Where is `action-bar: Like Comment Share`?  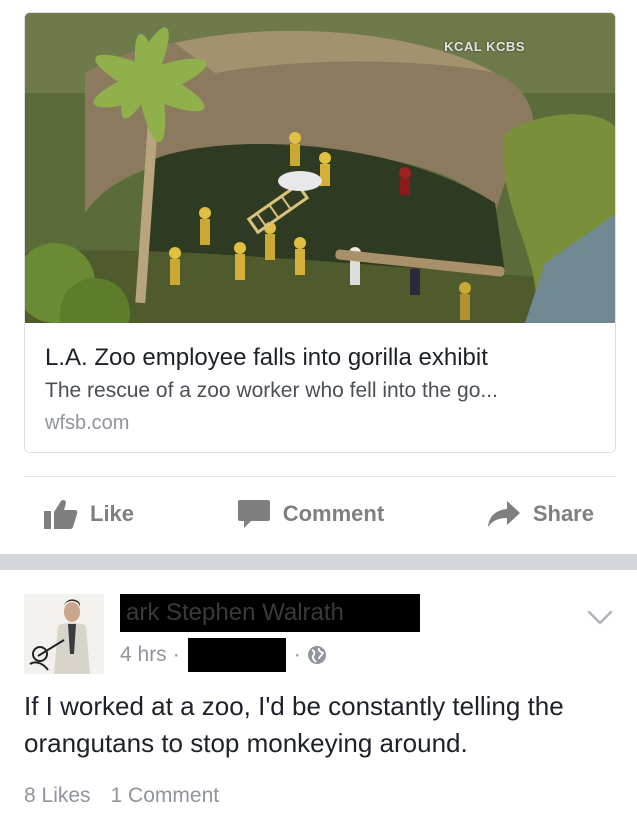 action-bar: Like Comment Share is located at coordinates (320, 514).